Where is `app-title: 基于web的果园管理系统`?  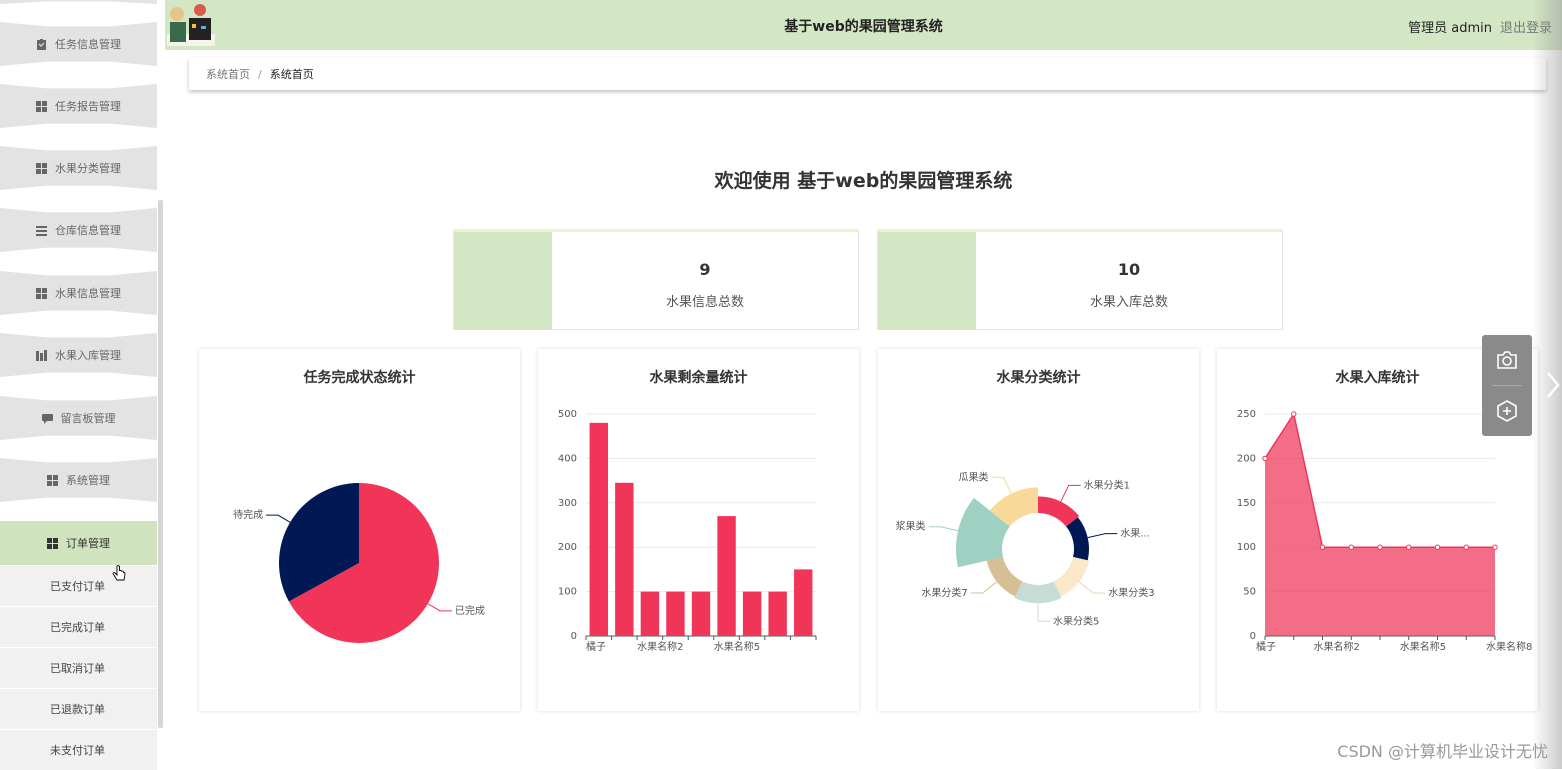
app-title: 基于web的果园管理系统 is located at coordinates (863, 27).